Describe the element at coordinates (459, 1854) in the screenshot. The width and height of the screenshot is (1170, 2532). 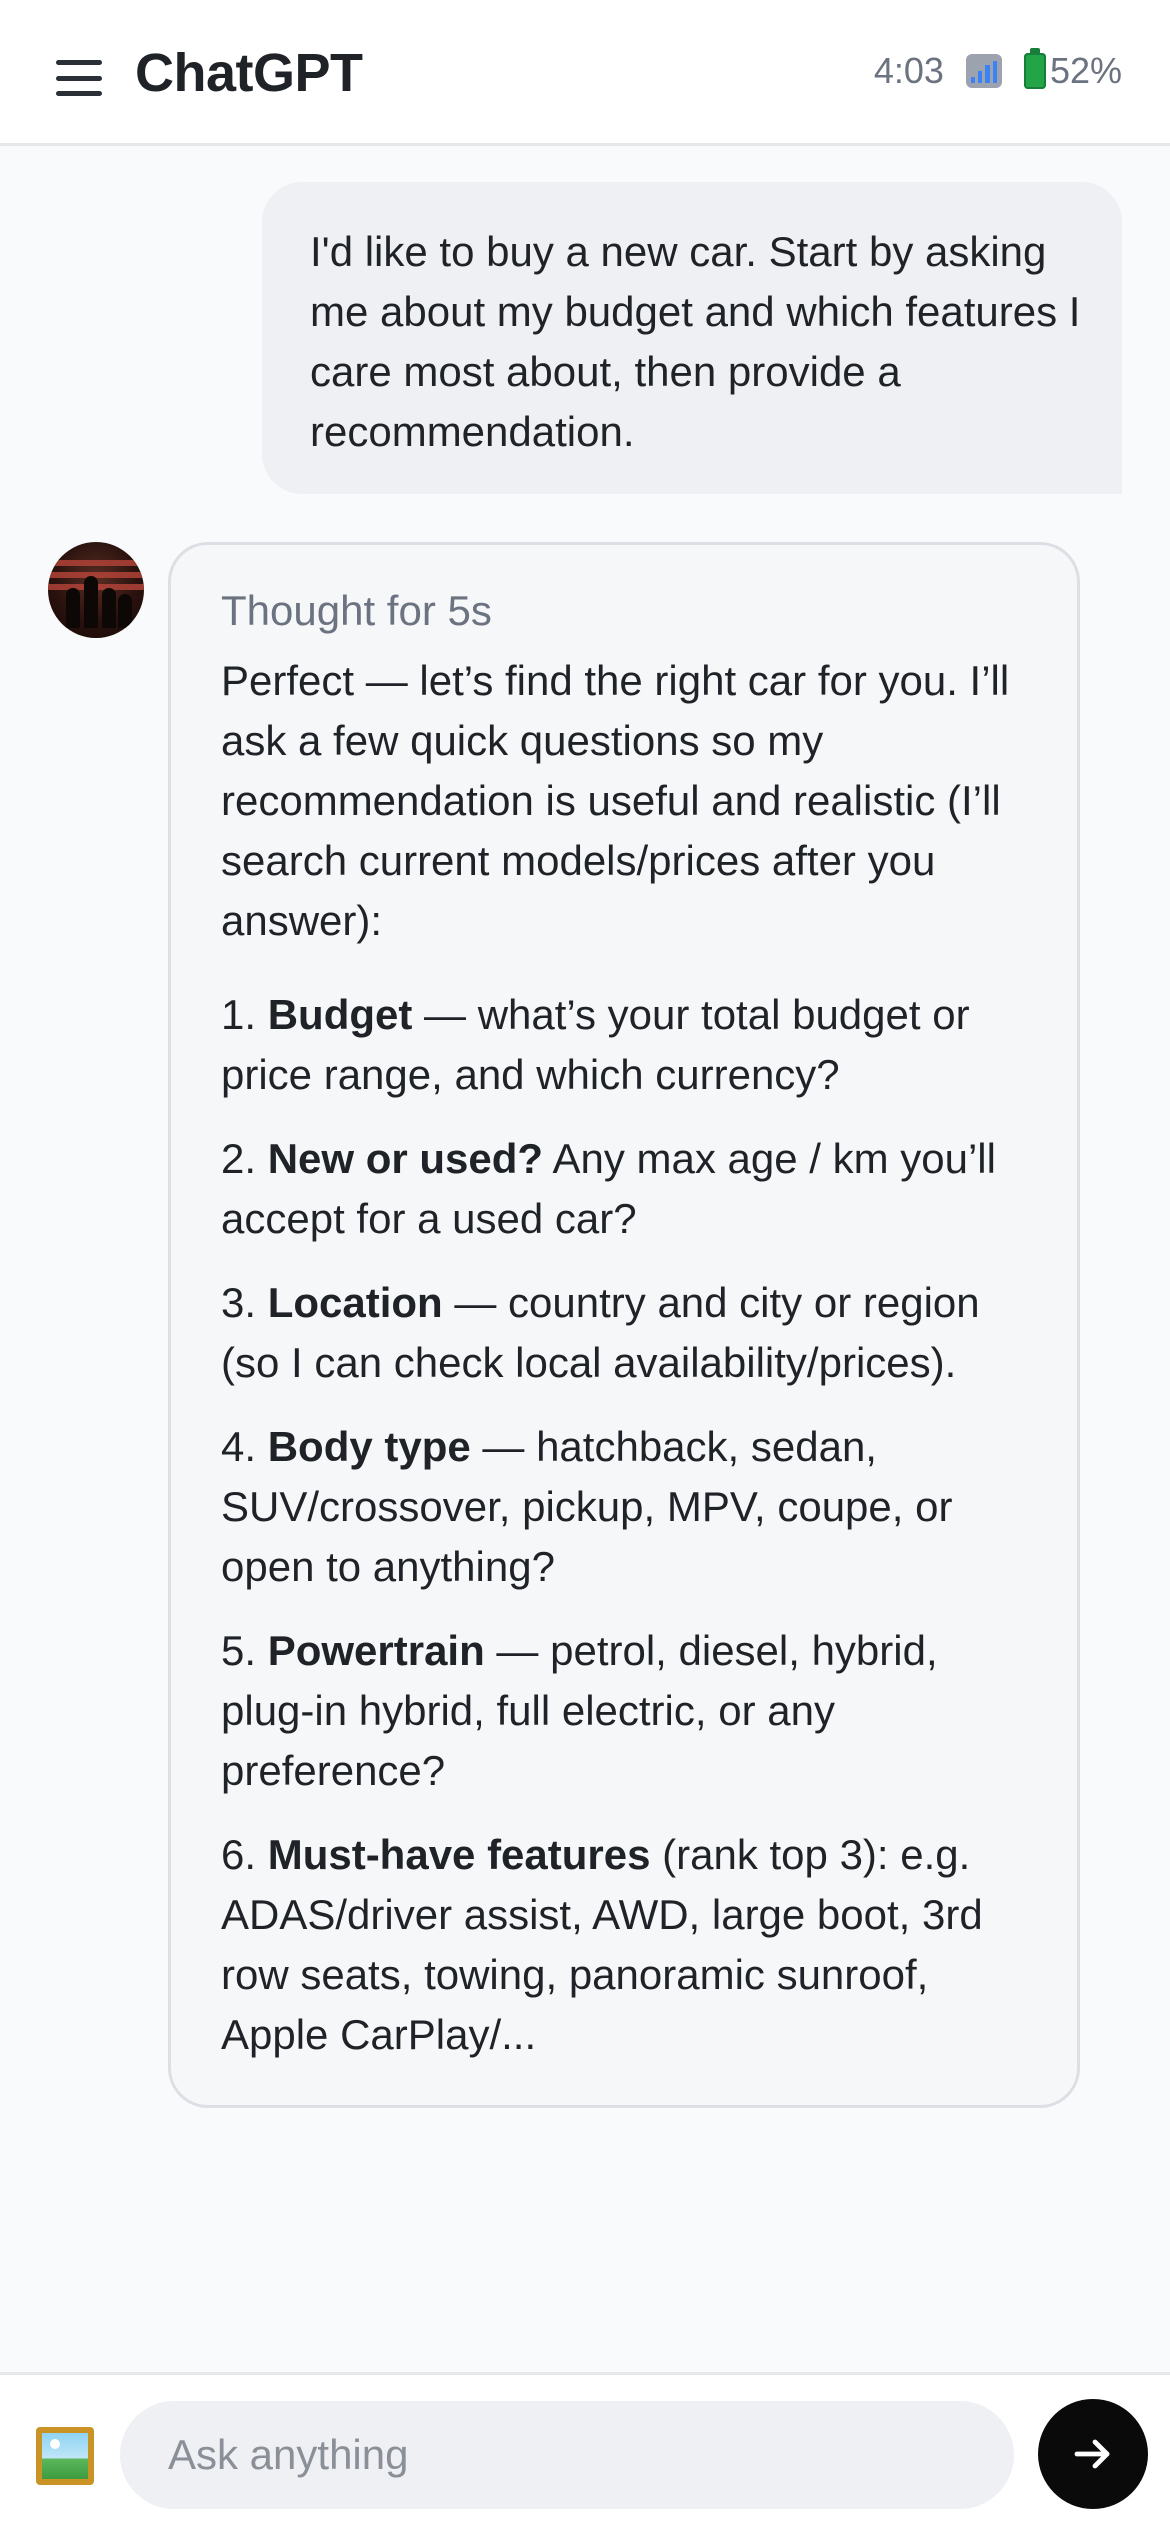
I see `question-title: Must-have features` at that location.